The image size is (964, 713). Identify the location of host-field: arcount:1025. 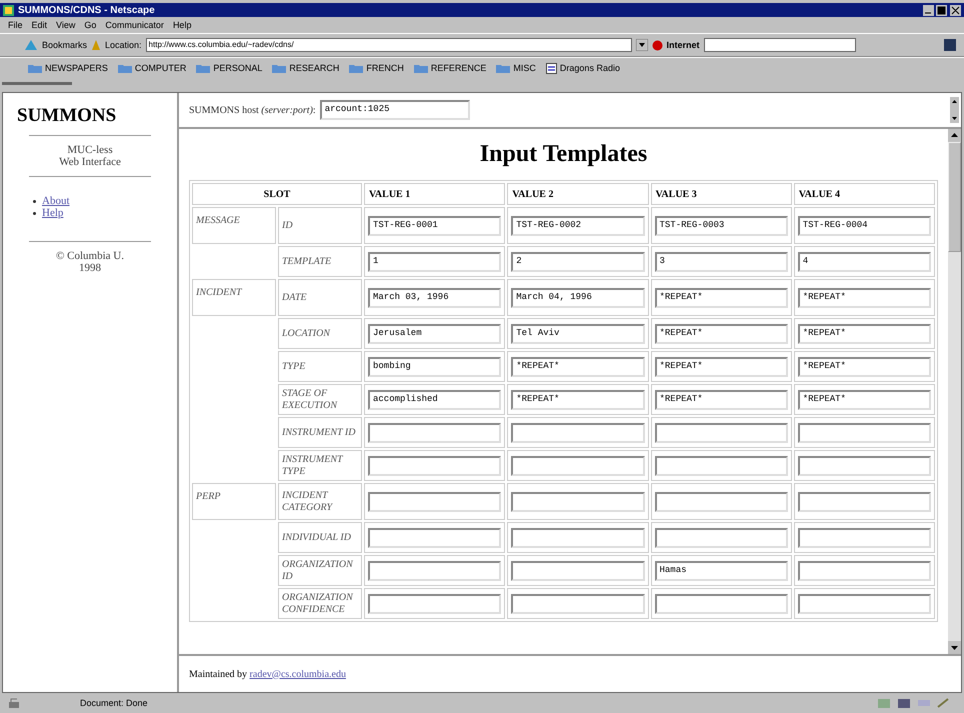
(395, 110).